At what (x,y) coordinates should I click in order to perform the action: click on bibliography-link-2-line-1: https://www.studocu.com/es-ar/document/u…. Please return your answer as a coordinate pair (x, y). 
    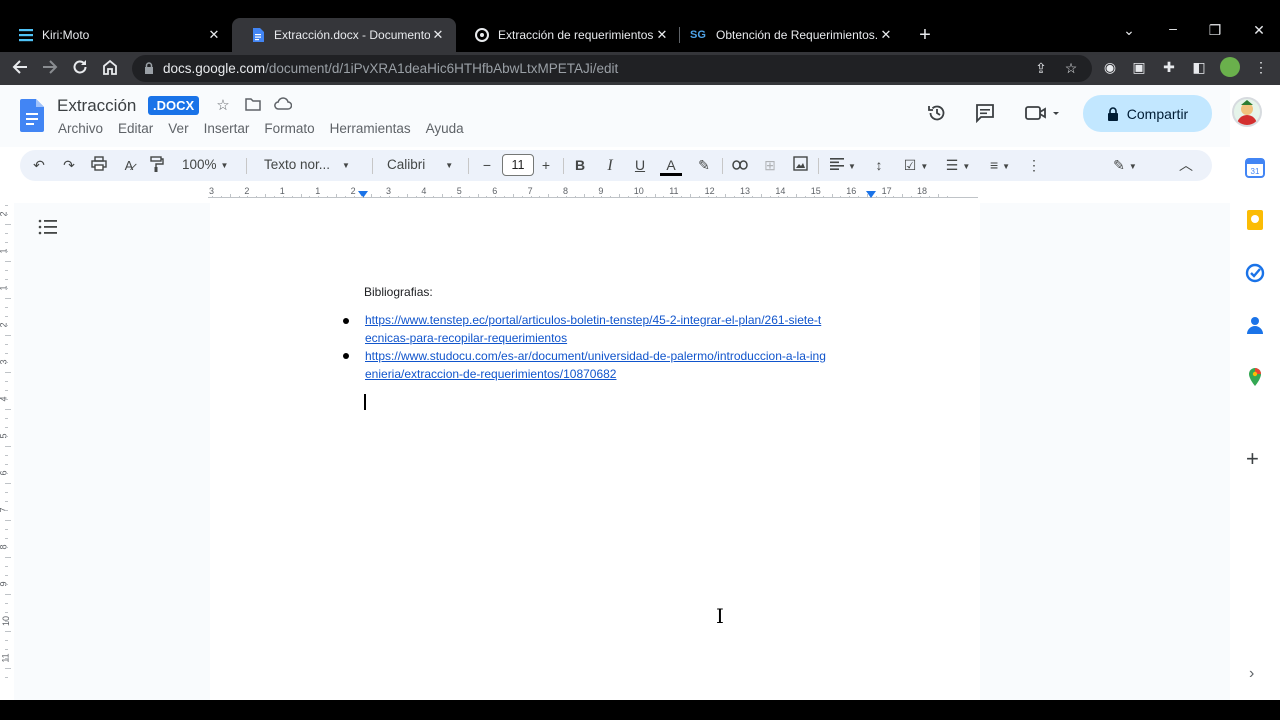
    Looking at the image, I should click on (595, 356).